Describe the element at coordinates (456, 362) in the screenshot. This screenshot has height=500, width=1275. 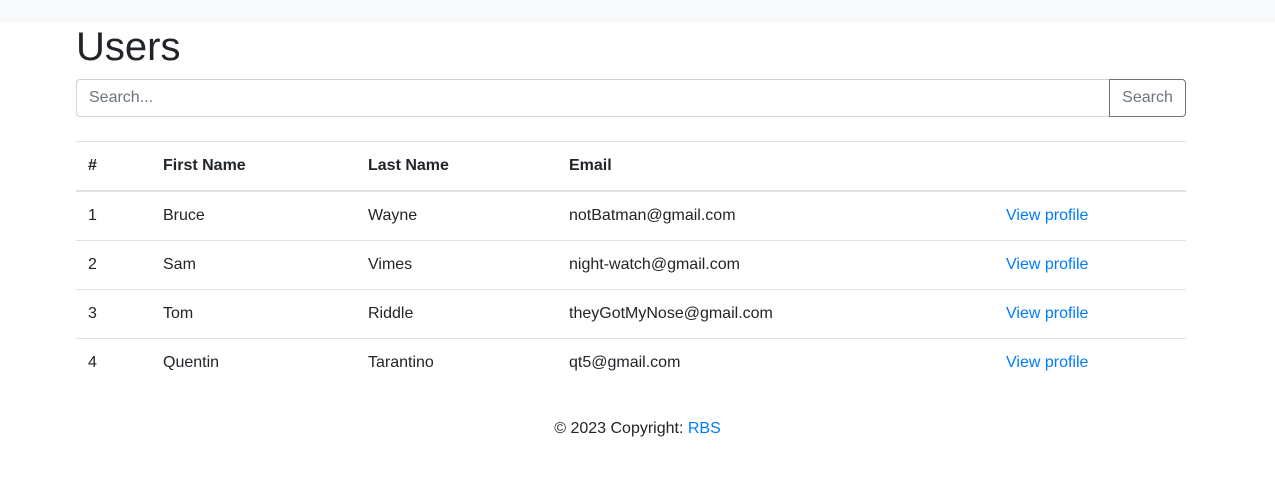
I see `cell-last-name: Tarantino` at that location.